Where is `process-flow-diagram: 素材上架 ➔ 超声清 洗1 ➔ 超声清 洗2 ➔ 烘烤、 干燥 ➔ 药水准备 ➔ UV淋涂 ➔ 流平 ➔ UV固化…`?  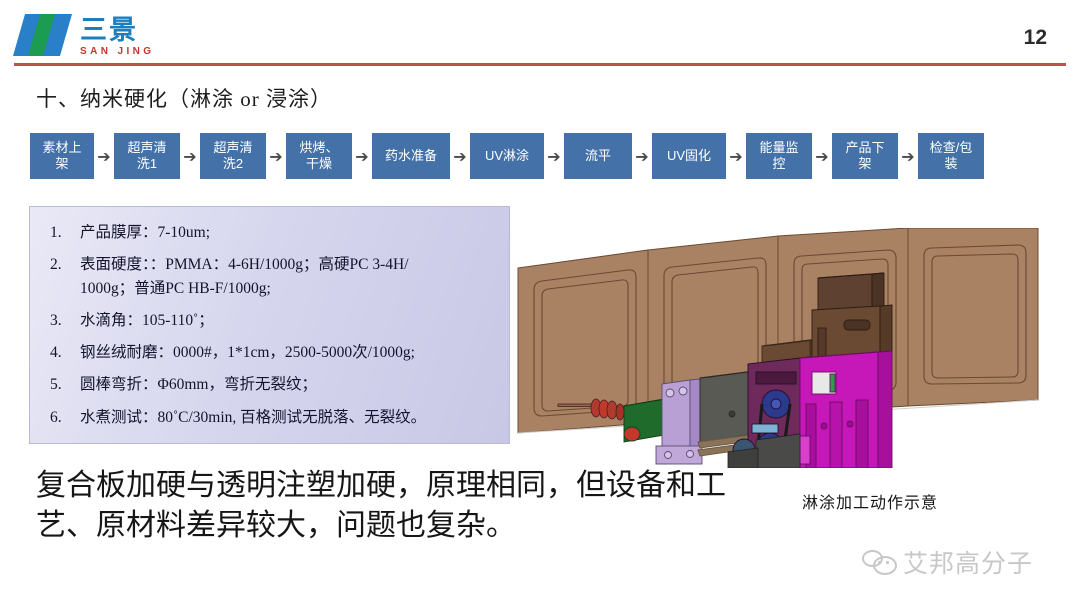
process-flow-diagram: 素材上架 ➔ 超声清 洗1 ➔ 超声清 洗2 ➔ 烘烤、 干燥 ➔ 药水准备 ➔ UV淋涂 ➔ 流平 ➔ UV固化… is located at coordinates (541, 156).